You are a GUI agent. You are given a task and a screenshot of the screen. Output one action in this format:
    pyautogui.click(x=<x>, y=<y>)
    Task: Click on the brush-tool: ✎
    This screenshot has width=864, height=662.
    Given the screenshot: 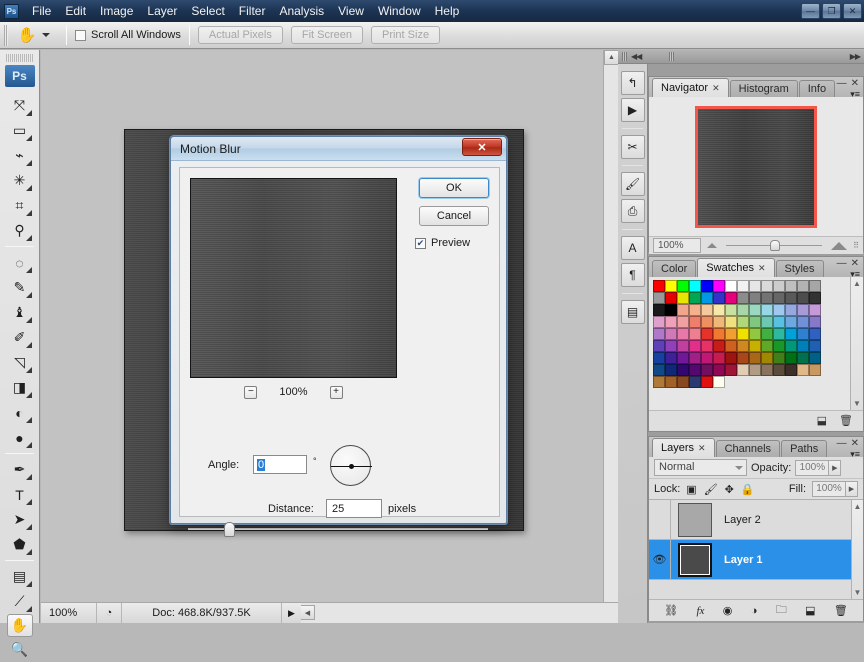 What is the action you would take?
    pyautogui.click(x=20, y=287)
    